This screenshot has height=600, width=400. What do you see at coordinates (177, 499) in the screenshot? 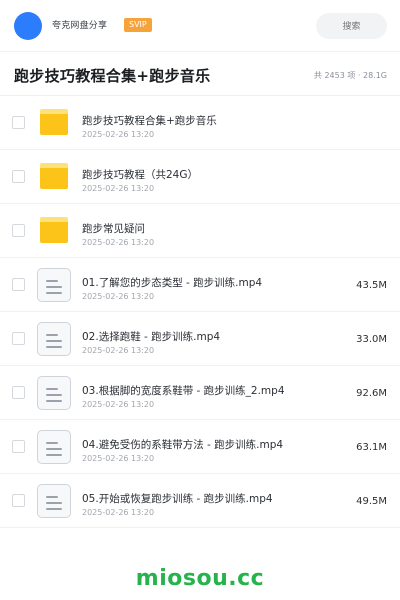
I see `item-name: 05.开始或恢复跑步训练 - 跑步训练.mp4` at bounding box center [177, 499].